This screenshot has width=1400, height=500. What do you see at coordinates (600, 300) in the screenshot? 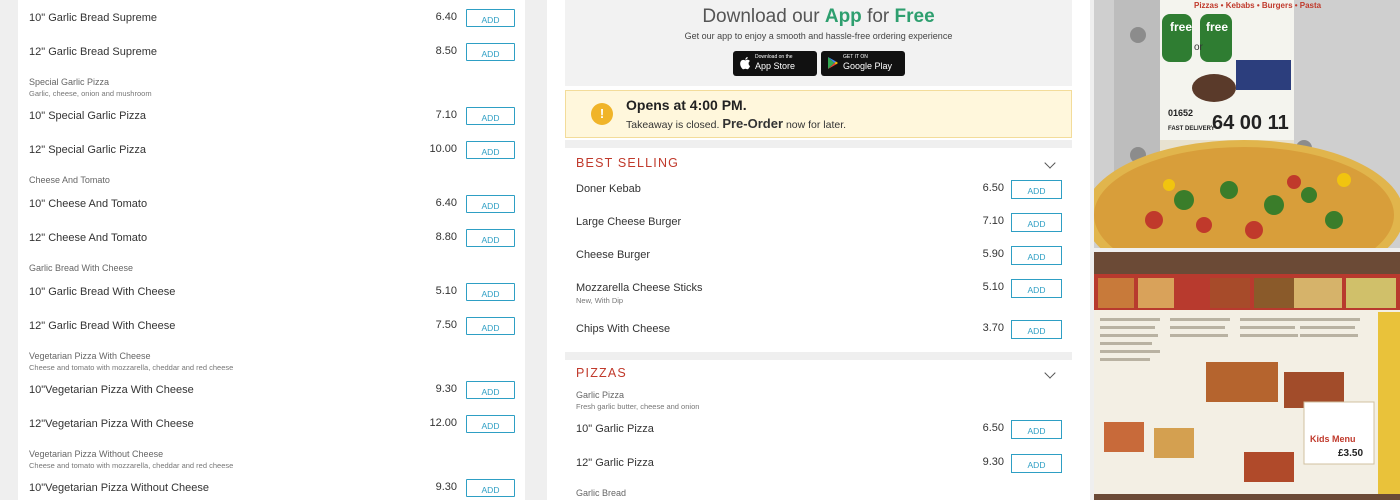
I see `item-description: New, With Dip` at bounding box center [600, 300].